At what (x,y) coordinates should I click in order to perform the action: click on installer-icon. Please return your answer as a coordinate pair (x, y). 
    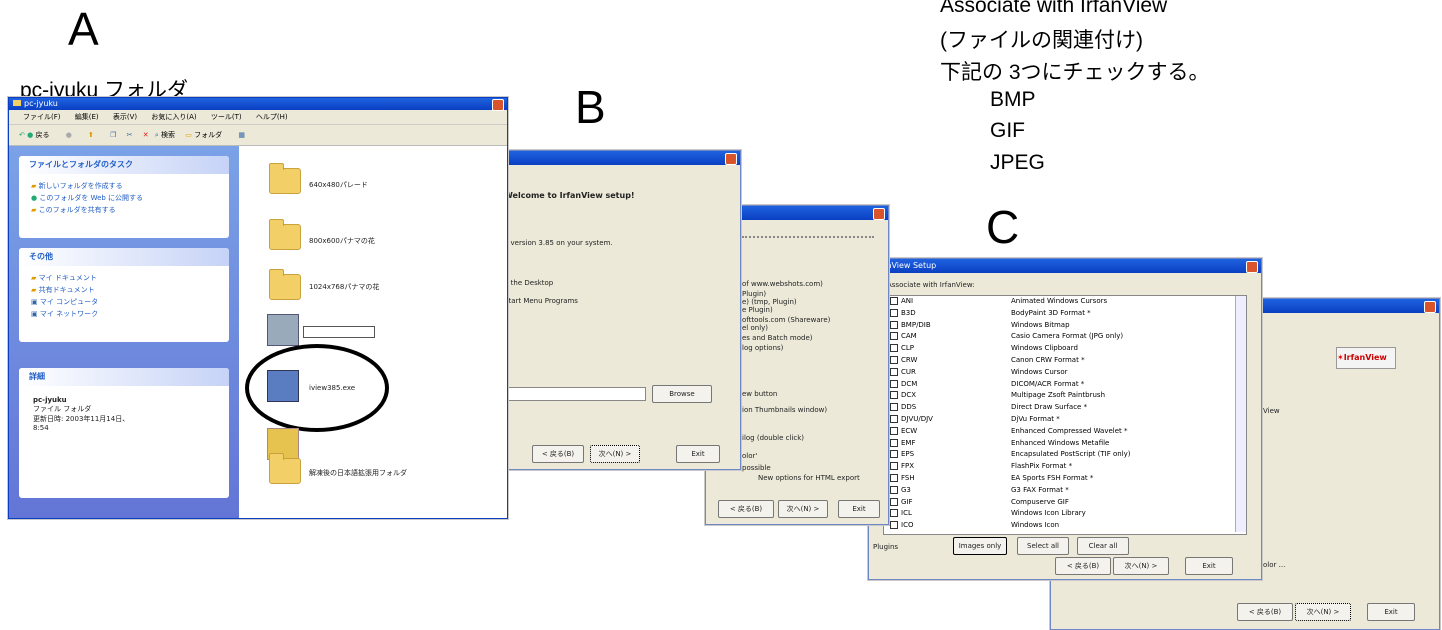
    Looking at the image, I should click on (283, 330).